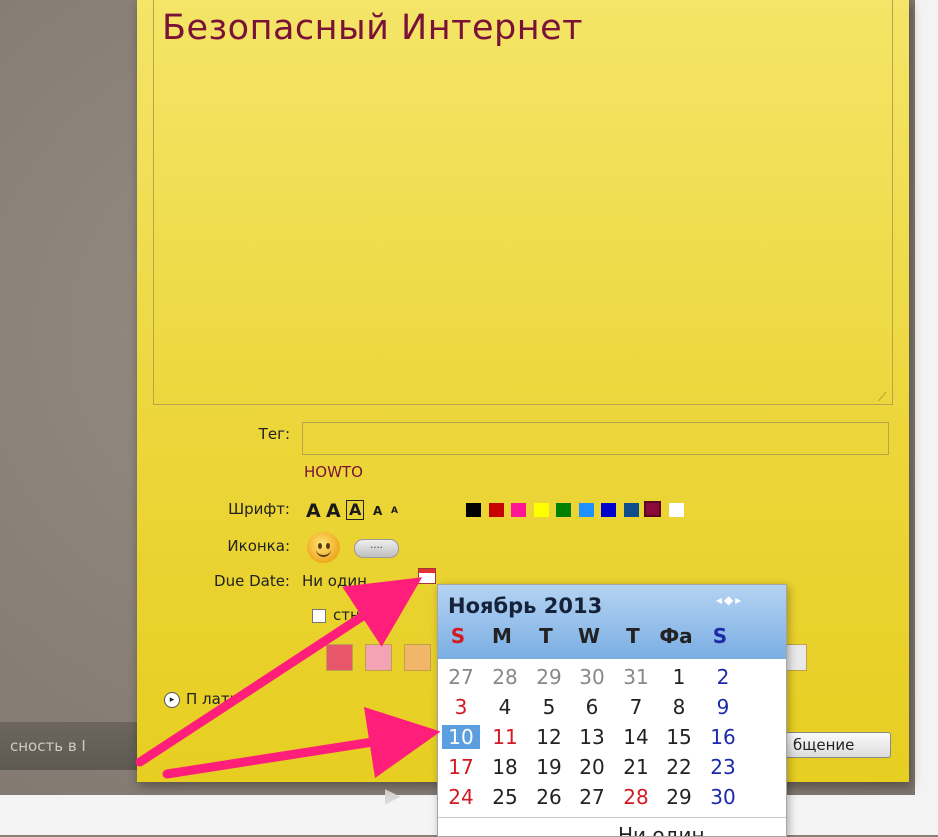 The height and width of the screenshot is (837, 938). I want to click on calendar-day: 25, so click(505, 797).